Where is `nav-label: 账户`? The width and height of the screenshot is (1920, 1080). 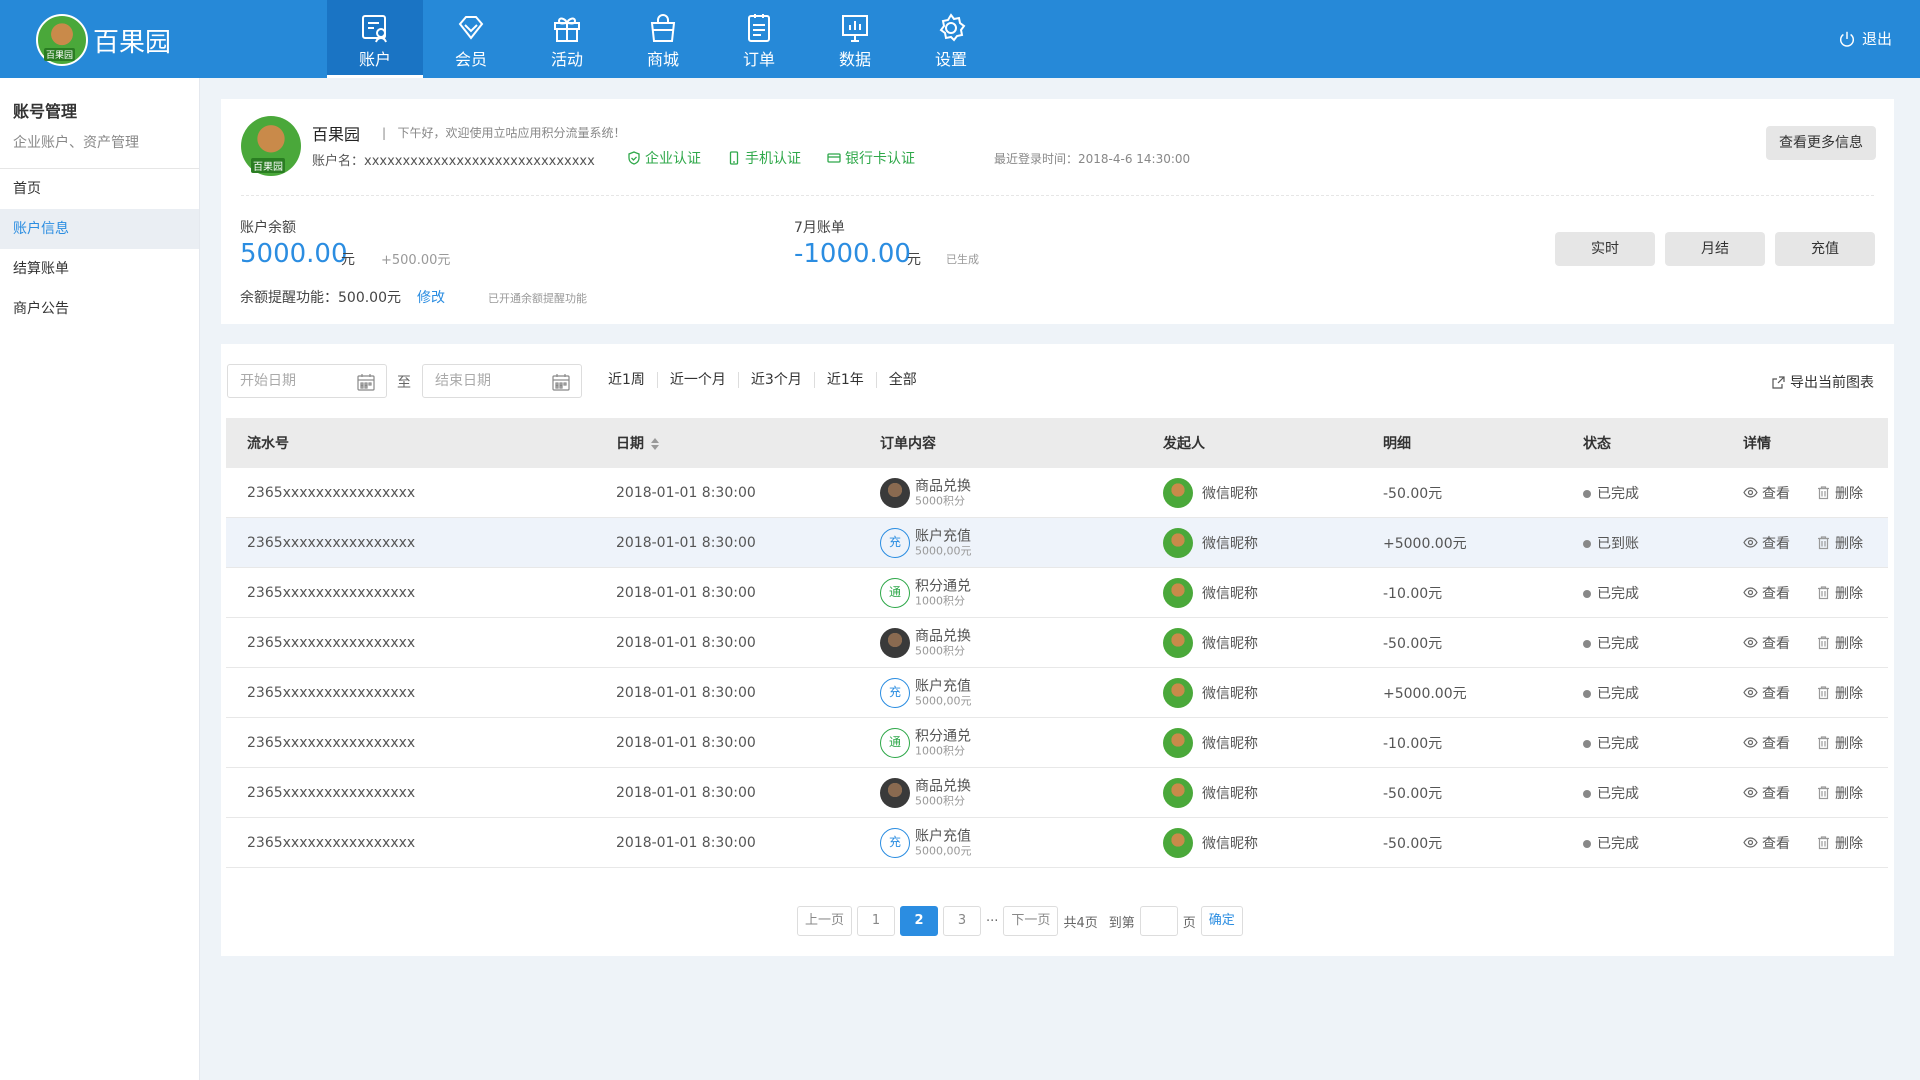 nav-label: 账户 is located at coordinates (374, 59).